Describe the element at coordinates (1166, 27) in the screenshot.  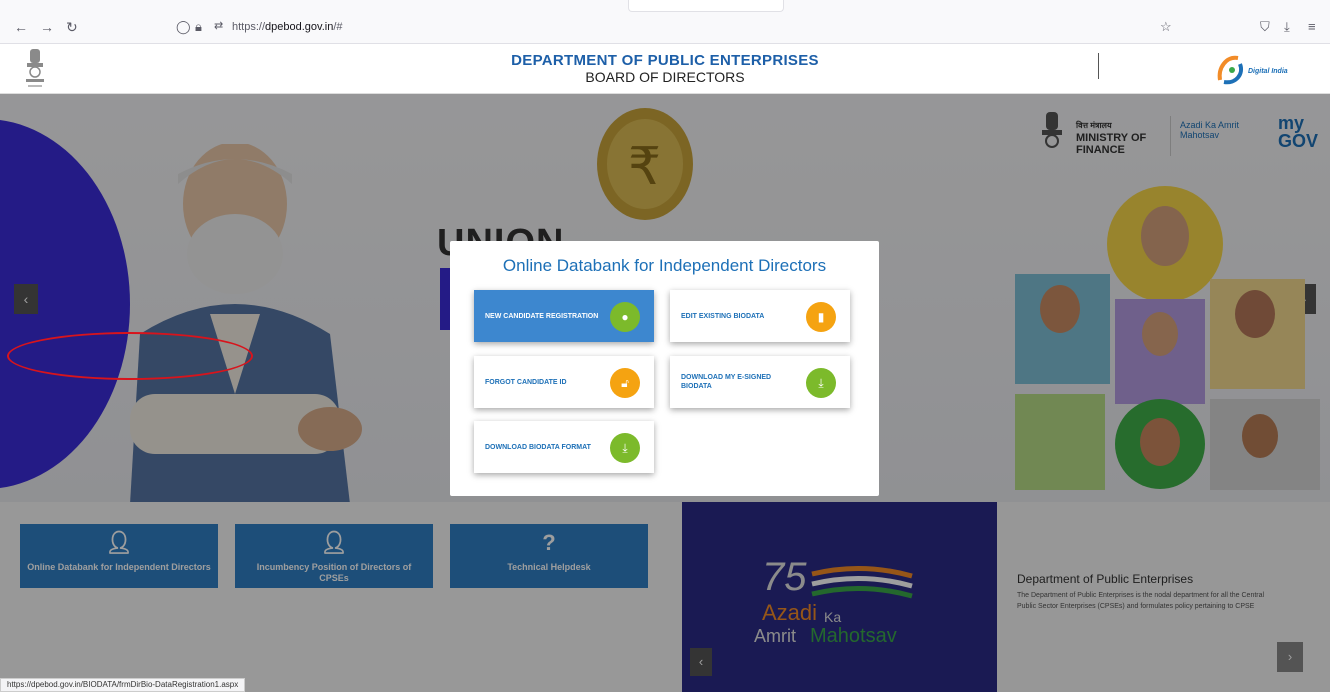
I see `bookmark-star-icon: ☆` at that location.